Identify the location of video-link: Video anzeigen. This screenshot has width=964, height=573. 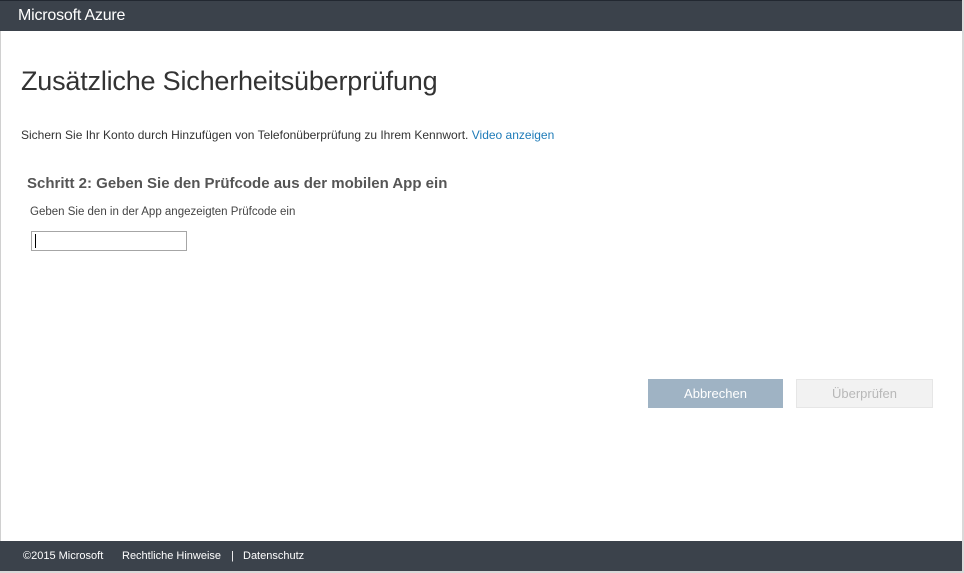
(513, 135).